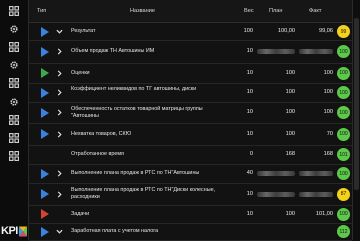  What do you see at coordinates (286, 31) in the screenshot?
I see `row-plan: 100,00` at bounding box center [286, 31].